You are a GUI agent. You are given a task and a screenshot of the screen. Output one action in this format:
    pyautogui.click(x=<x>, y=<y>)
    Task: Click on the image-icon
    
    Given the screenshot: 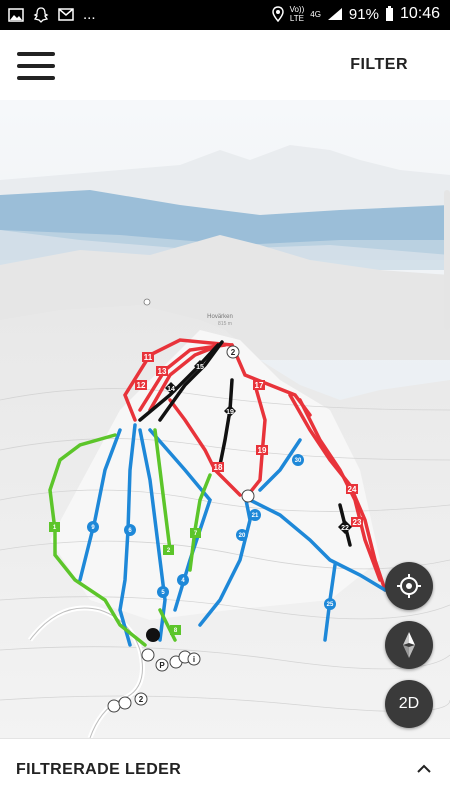 What is the action you would take?
    pyautogui.click(x=16, y=14)
    